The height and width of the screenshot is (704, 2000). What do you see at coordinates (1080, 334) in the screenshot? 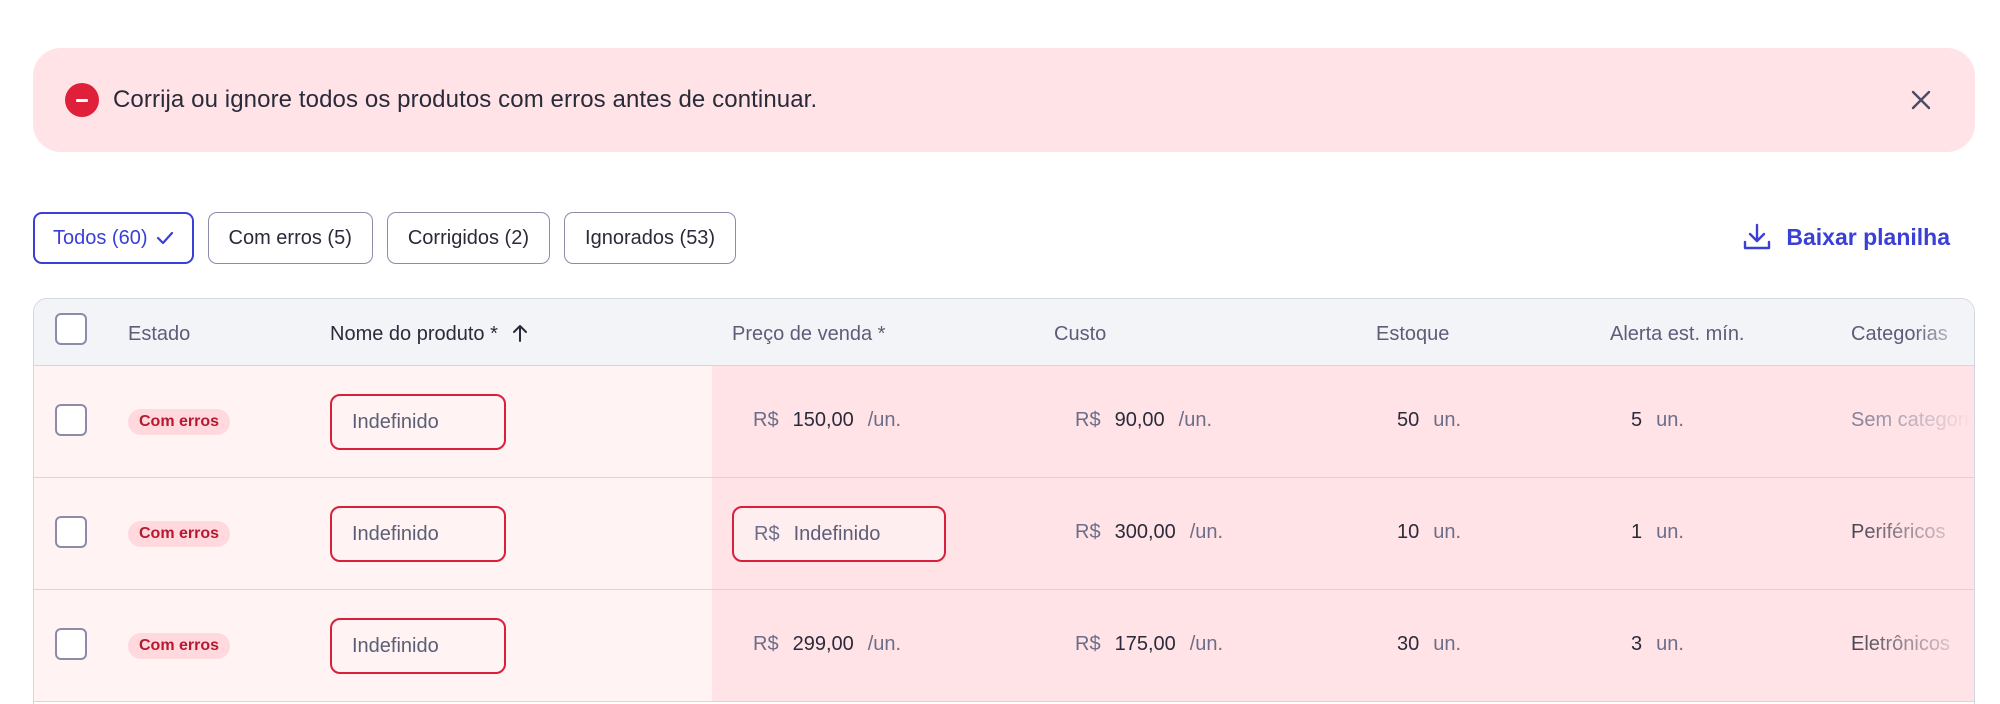
I see `header-cost: Custo` at bounding box center [1080, 334].